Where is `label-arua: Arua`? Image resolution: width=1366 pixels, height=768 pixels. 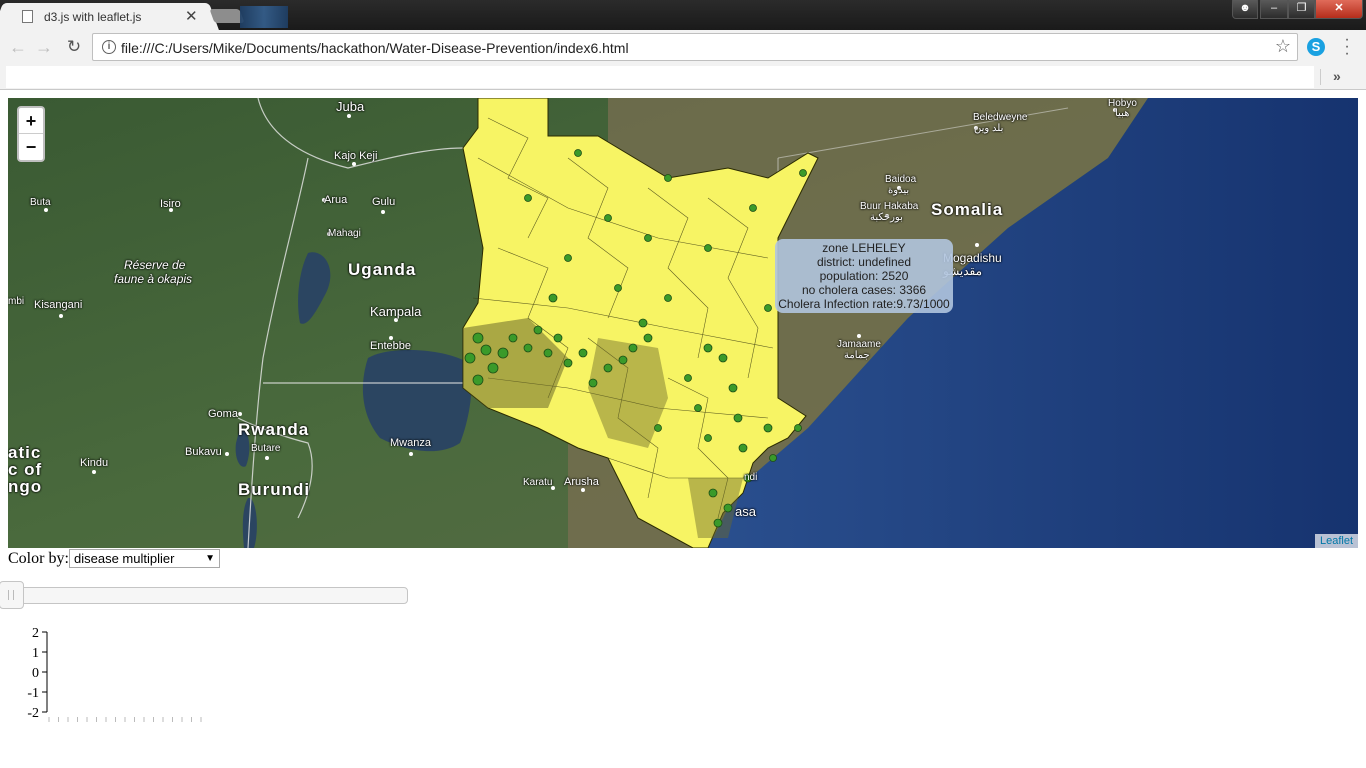 label-arua: Arua is located at coordinates (336, 200).